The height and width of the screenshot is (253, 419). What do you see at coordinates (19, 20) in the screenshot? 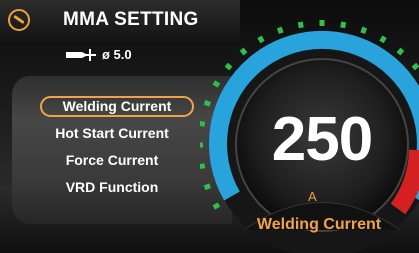
I see `electrode-holder-icon` at bounding box center [19, 20].